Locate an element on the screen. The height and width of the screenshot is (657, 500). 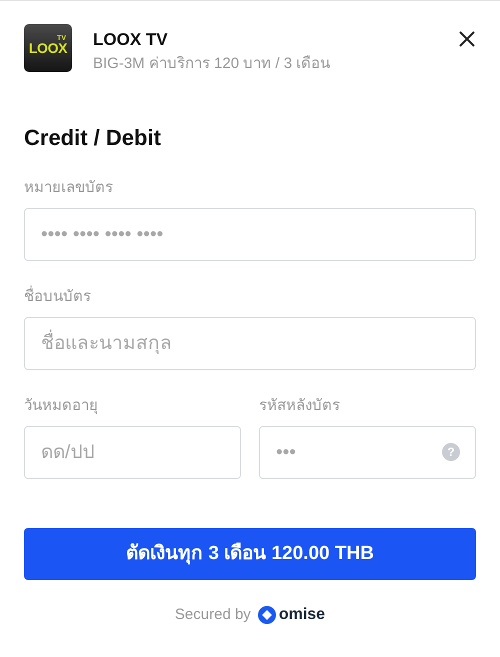
field-label: รหัสหลังบัตร is located at coordinates (300, 406).